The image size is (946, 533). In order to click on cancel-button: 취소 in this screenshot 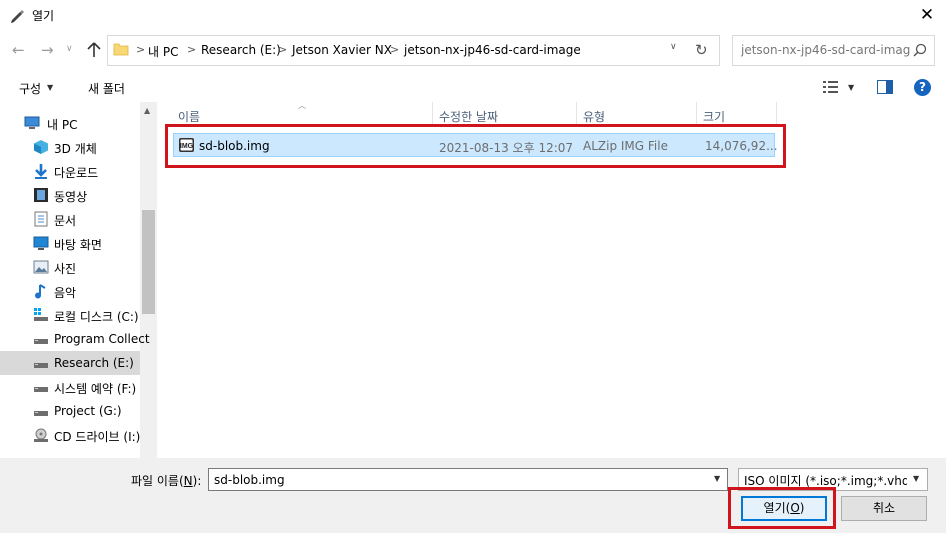, I will do `click(884, 508)`.